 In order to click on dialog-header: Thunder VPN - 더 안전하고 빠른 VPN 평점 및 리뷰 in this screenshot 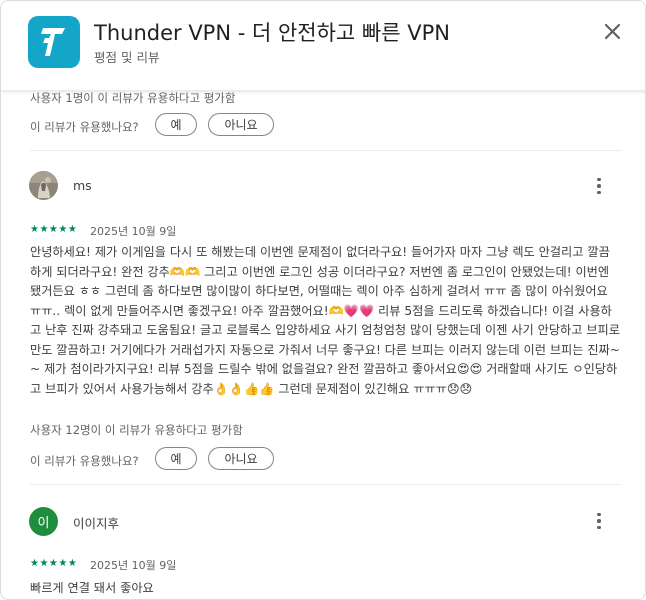, I will do `click(323, 46)`.